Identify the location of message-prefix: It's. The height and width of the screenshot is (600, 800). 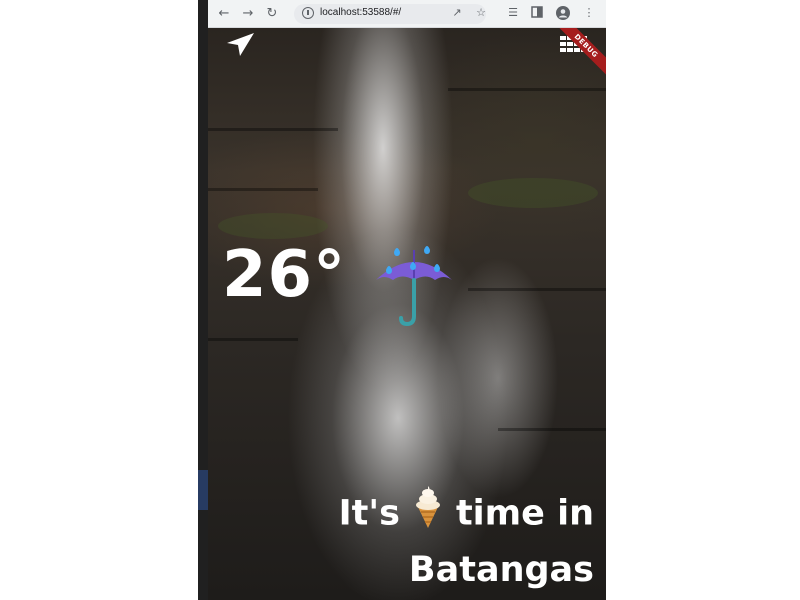
(369, 513).